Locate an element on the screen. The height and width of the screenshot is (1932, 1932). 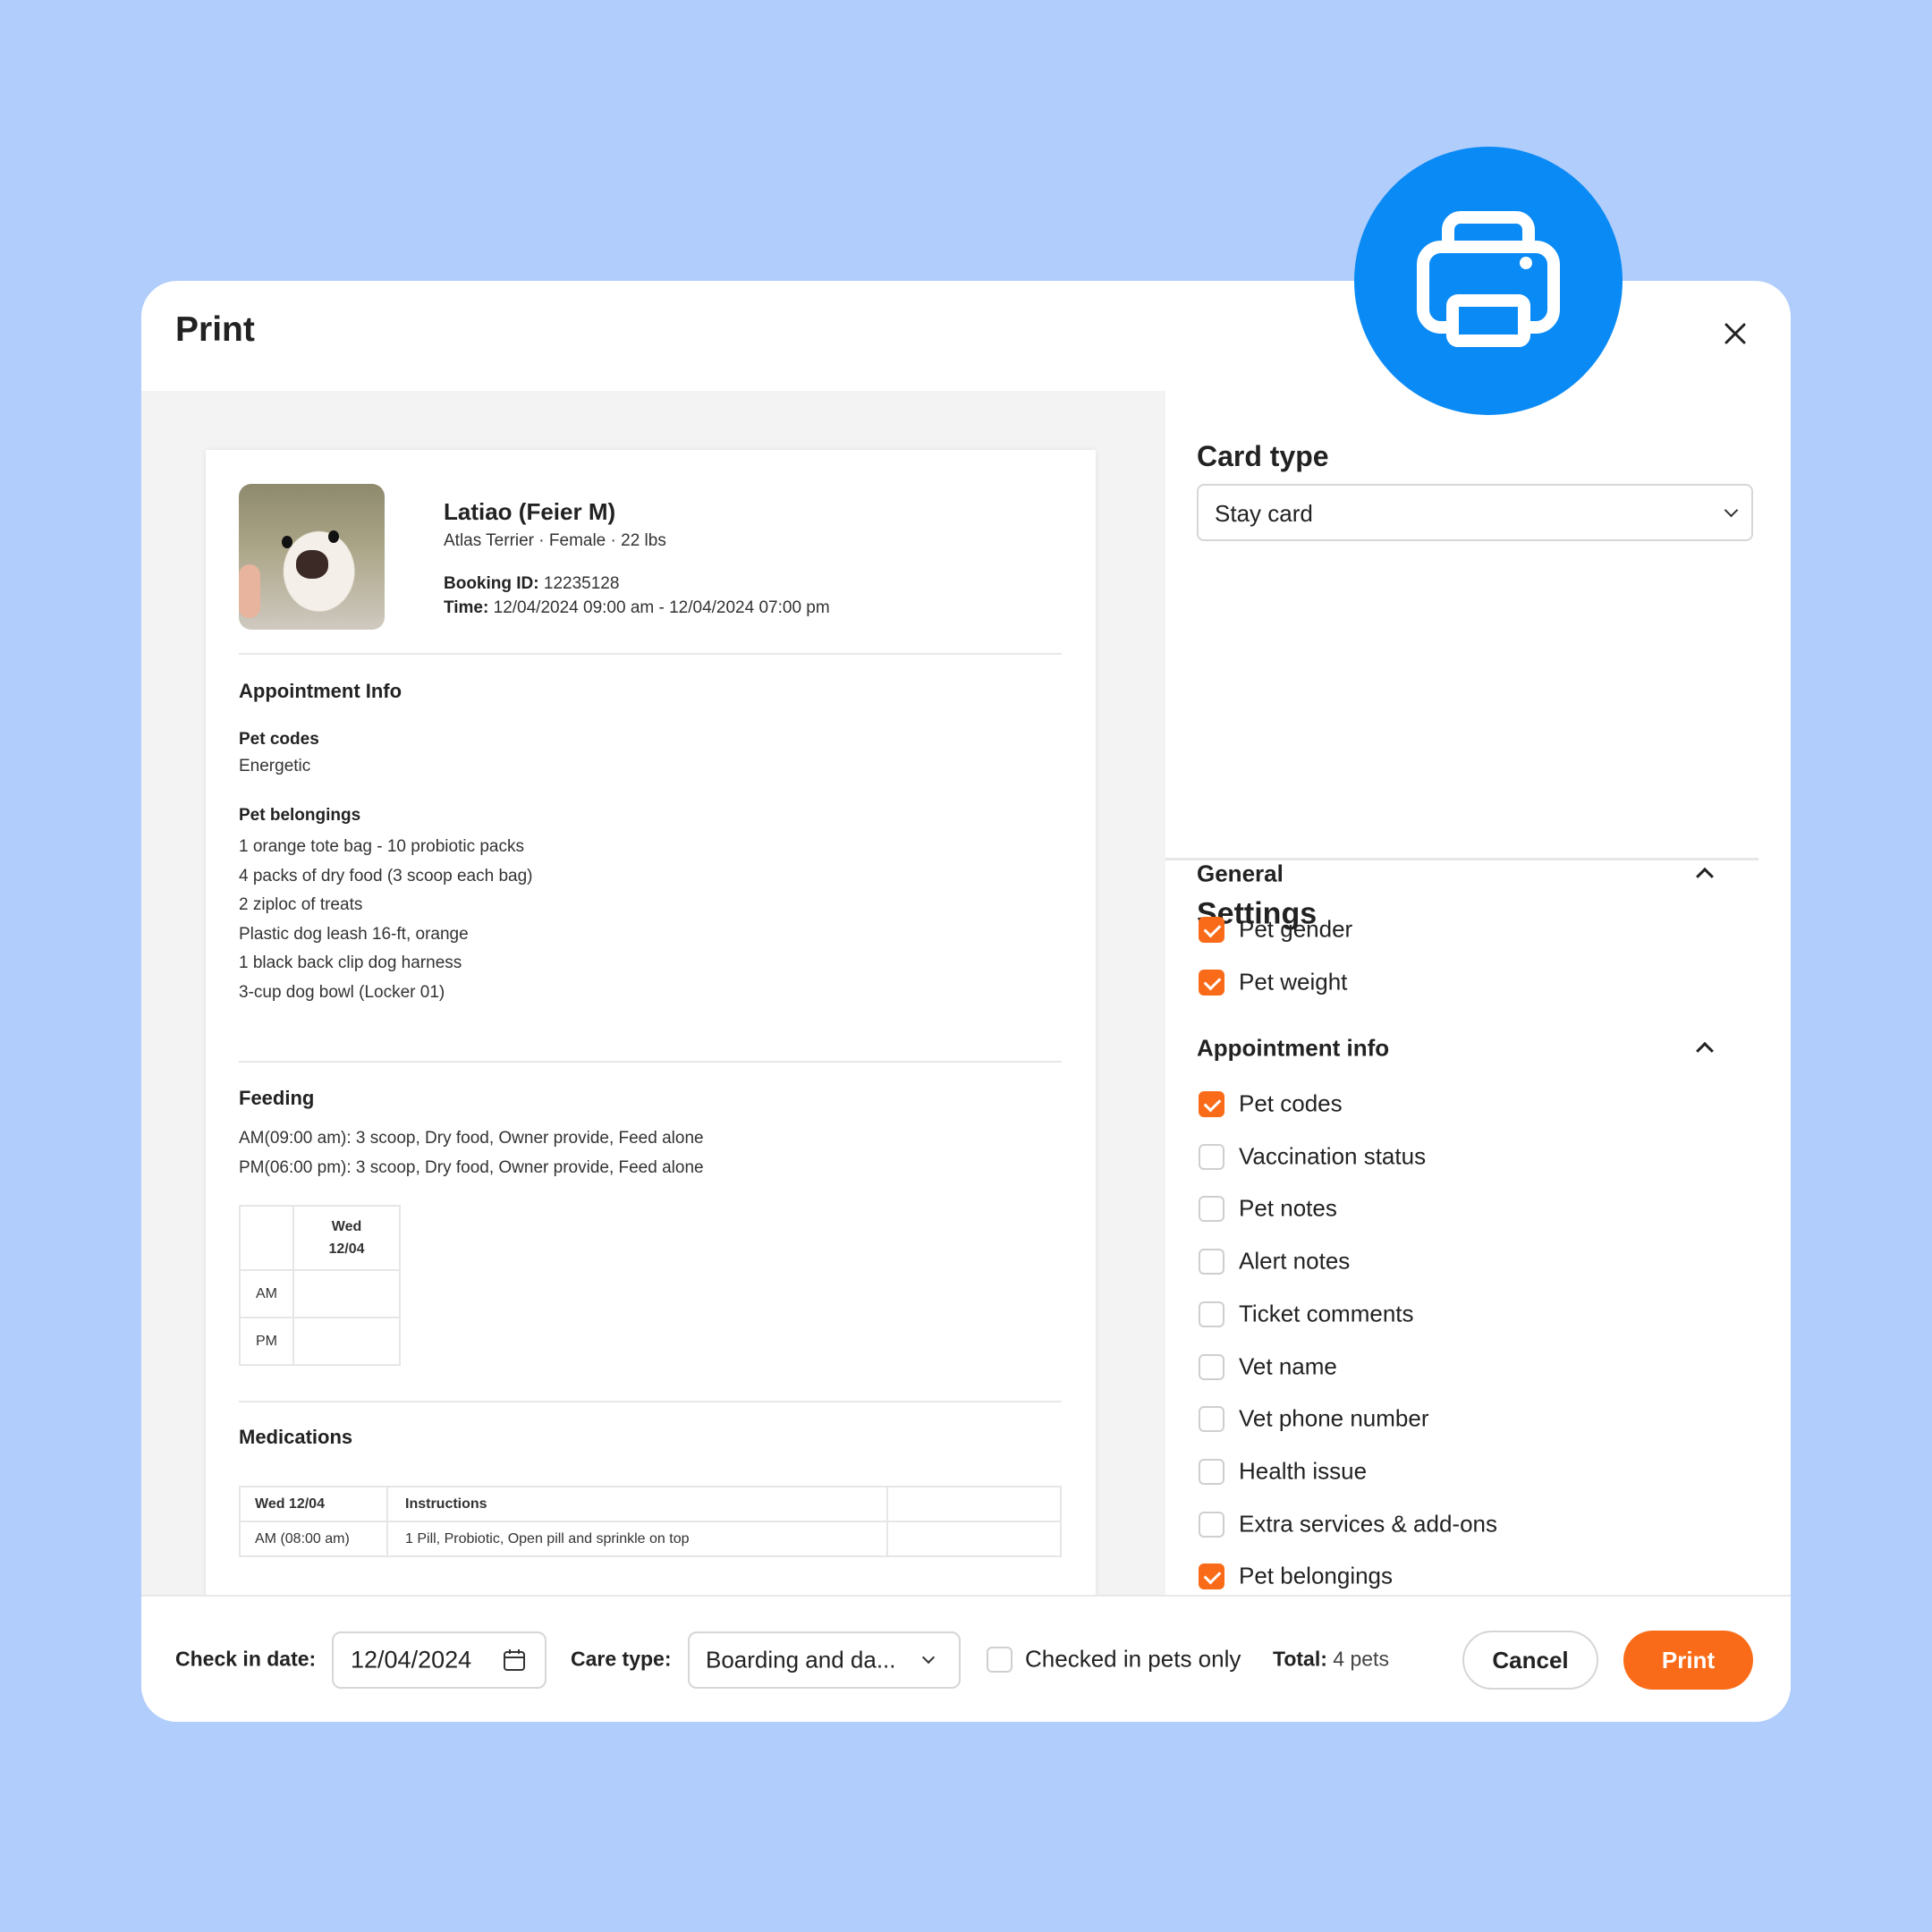
printer-badge is located at coordinates (1488, 281).